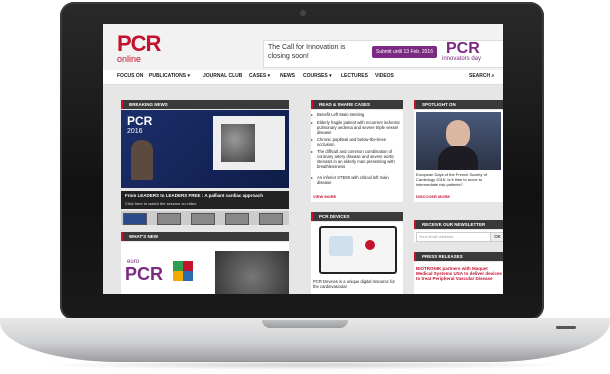 This screenshot has width=610, height=374. What do you see at coordinates (130, 76) in the screenshot?
I see `nav-item-focus-on: FOCUS ON` at bounding box center [130, 76].